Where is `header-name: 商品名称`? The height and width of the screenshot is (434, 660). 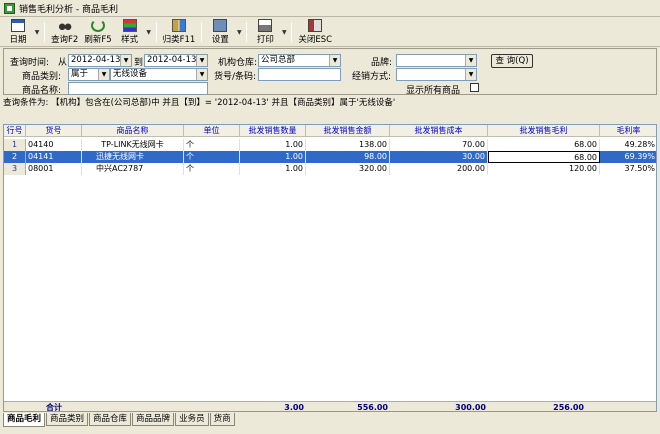
header-name: 商品名称 is located at coordinates (133, 131).